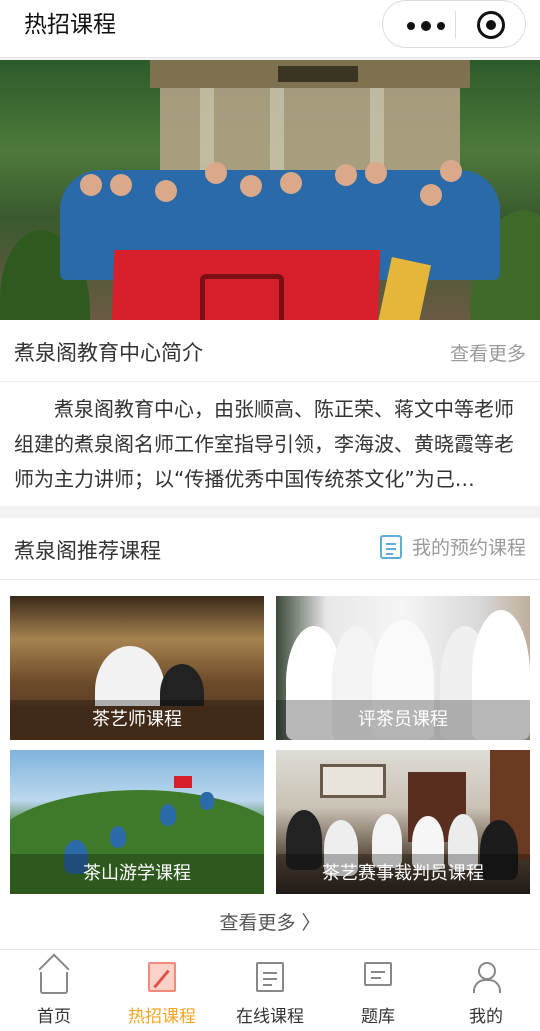 The width and height of the screenshot is (540, 1031). Describe the element at coordinates (54, 1017) in the screenshot. I see `tab-label: 首页` at that location.